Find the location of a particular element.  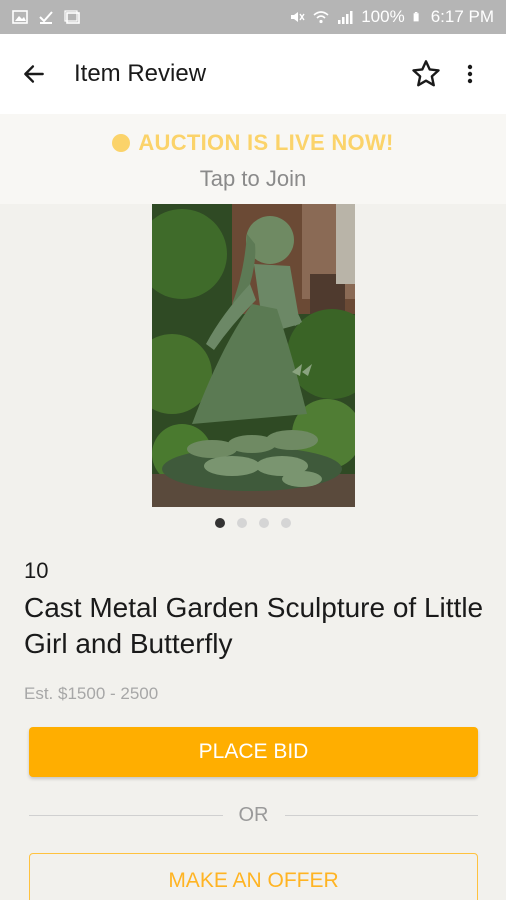

divider-line-right is located at coordinates (381, 815).